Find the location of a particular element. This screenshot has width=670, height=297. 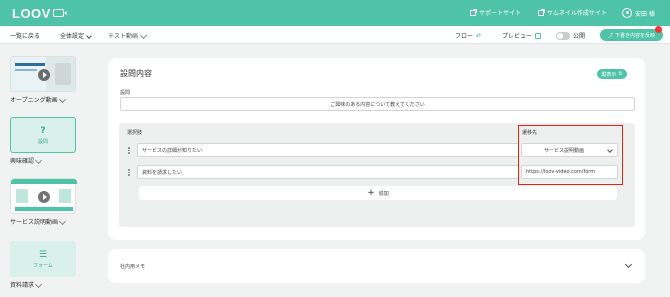

sort-icon: ⇅ is located at coordinates (620, 74).